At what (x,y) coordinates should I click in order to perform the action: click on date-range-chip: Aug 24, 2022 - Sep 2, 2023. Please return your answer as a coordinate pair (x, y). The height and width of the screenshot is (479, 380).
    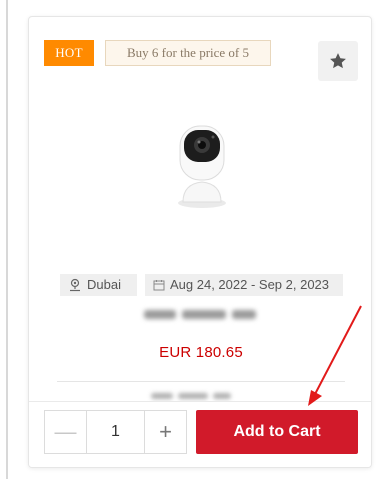
    Looking at the image, I should click on (244, 285).